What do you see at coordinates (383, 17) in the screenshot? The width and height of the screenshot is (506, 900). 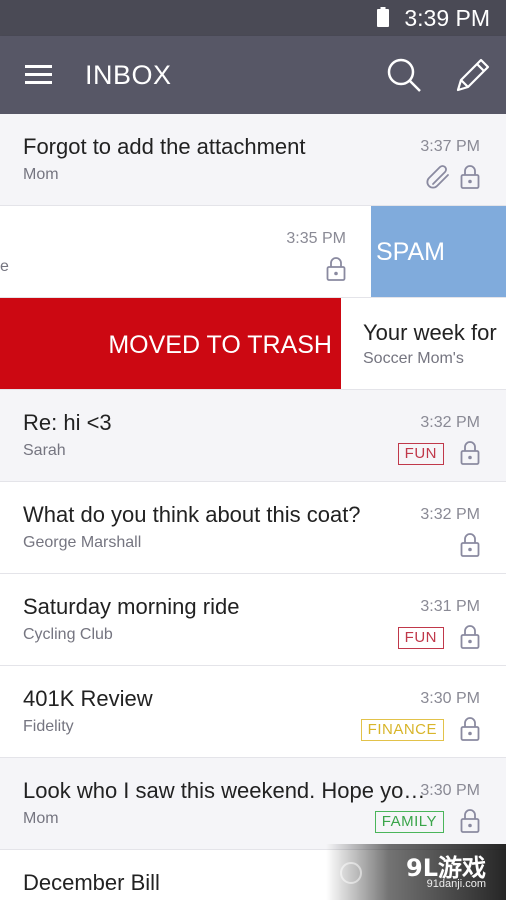 I see `battery-icon` at bounding box center [383, 17].